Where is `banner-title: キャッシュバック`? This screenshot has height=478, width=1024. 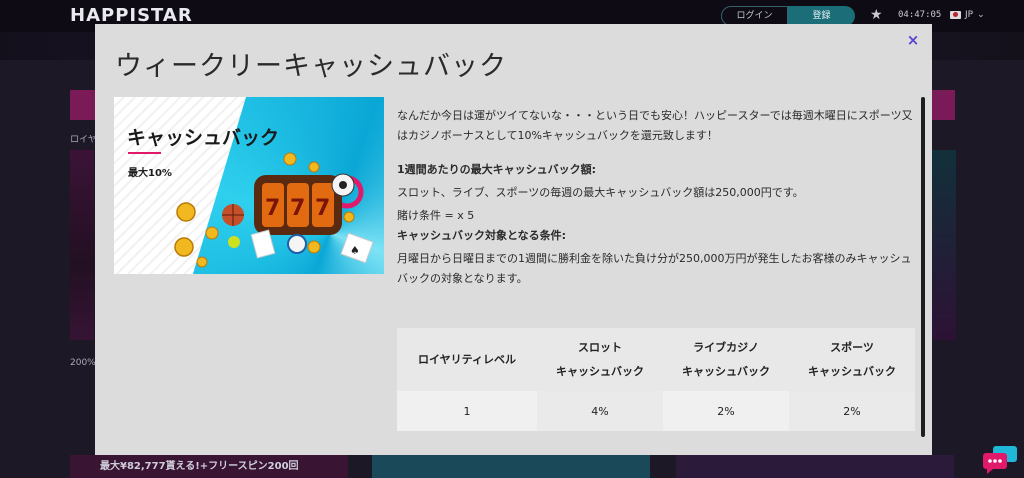
banner-title: キャッシュバック is located at coordinates (203, 138).